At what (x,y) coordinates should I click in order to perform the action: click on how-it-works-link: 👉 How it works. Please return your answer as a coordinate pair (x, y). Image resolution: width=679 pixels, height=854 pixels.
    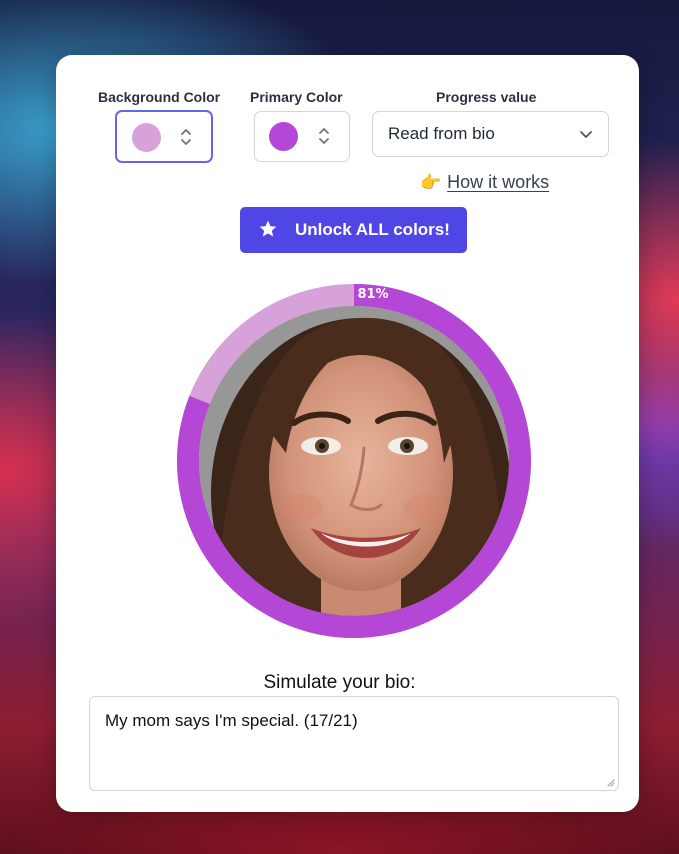
    Looking at the image, I should click on (484, 182).